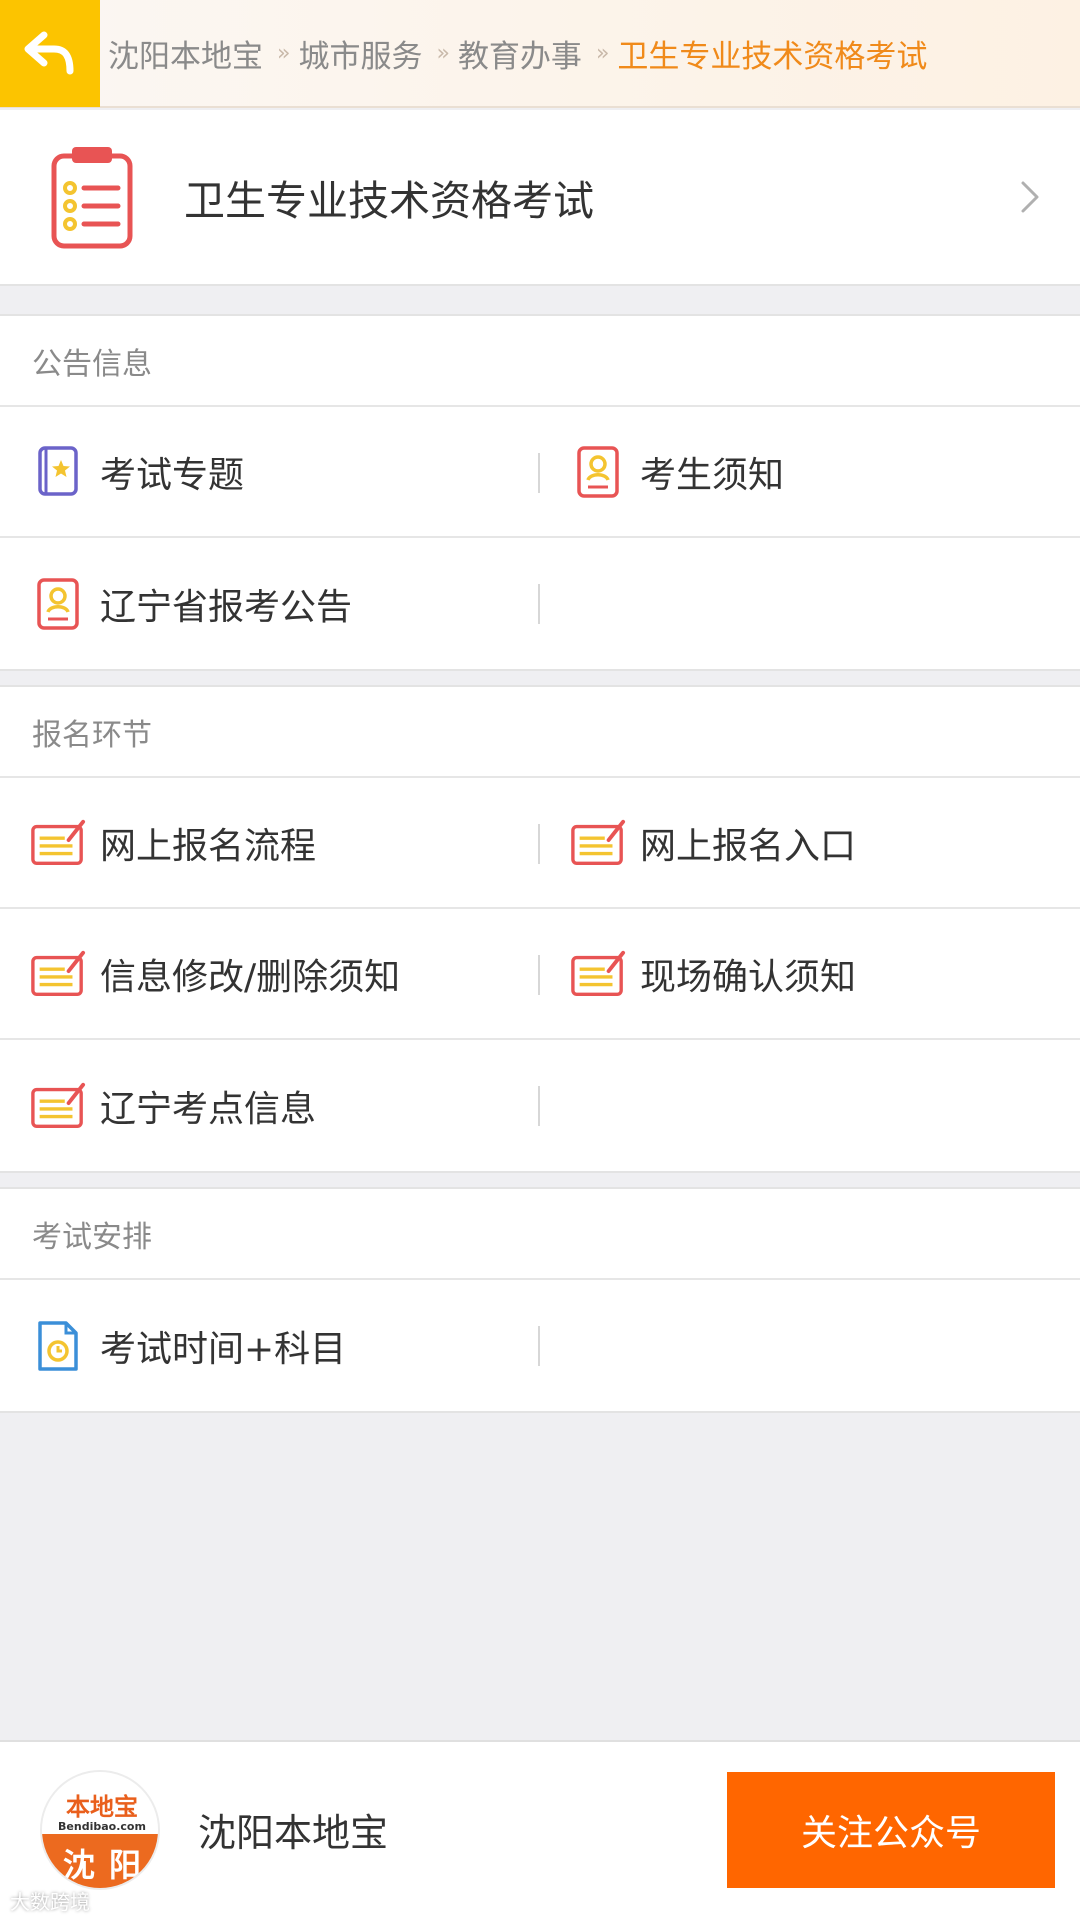  I want to click on list-row: 考试专题 考生须知, so click(540, 472).